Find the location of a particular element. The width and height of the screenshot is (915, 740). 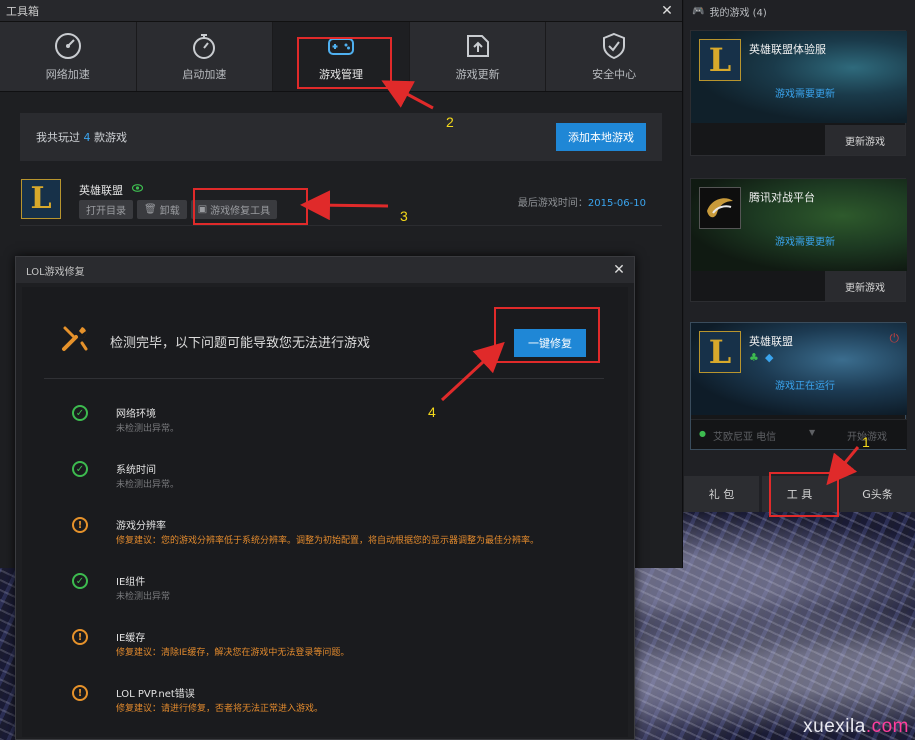

tab-security-center: 安全中心 is located at coordinates (614, 56).